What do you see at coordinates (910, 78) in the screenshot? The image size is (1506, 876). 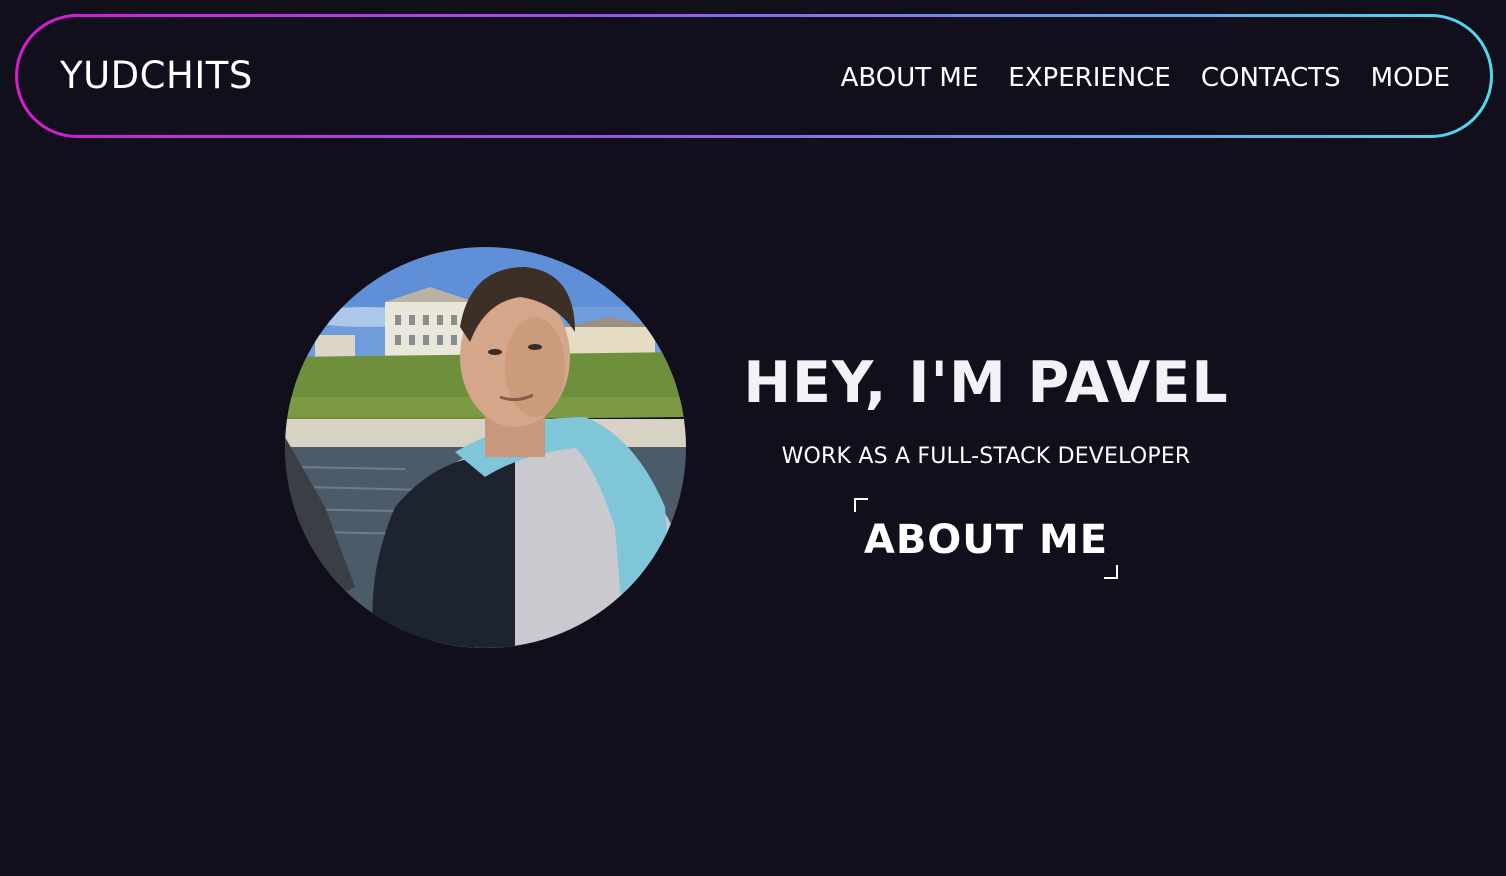 I see `nav-link-about-me: ABOUT ME` at bounding box center [910, 78].